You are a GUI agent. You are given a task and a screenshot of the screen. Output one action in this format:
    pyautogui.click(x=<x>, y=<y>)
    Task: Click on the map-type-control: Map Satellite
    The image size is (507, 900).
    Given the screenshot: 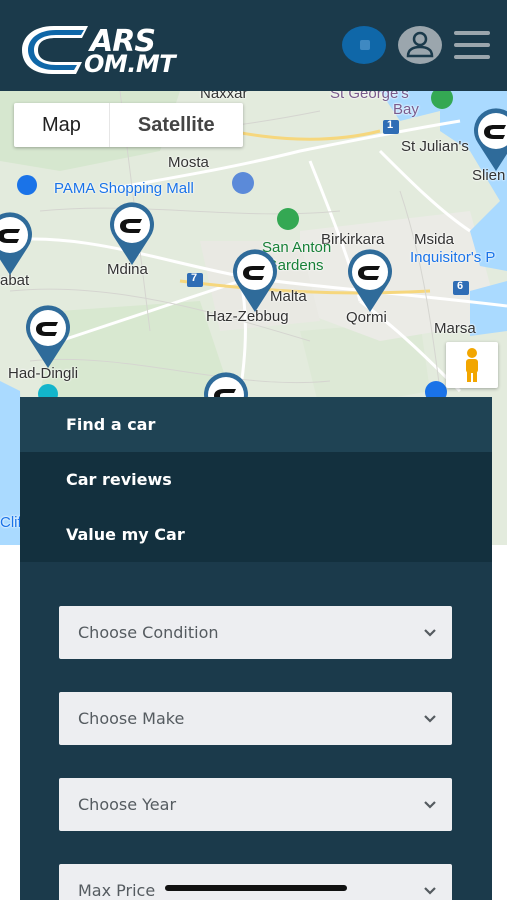 What is the action you would take?
    pyautogui.click(x=128, y=125)
    